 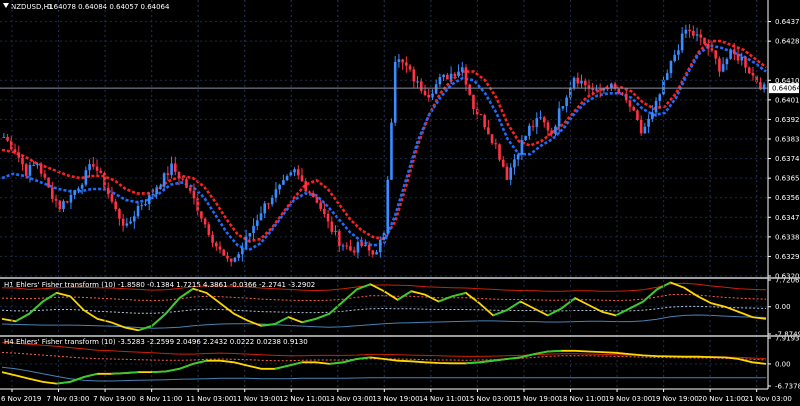 I want to click on time-tick-label: 8 Nov 11:00, so click(x=161, y=399).